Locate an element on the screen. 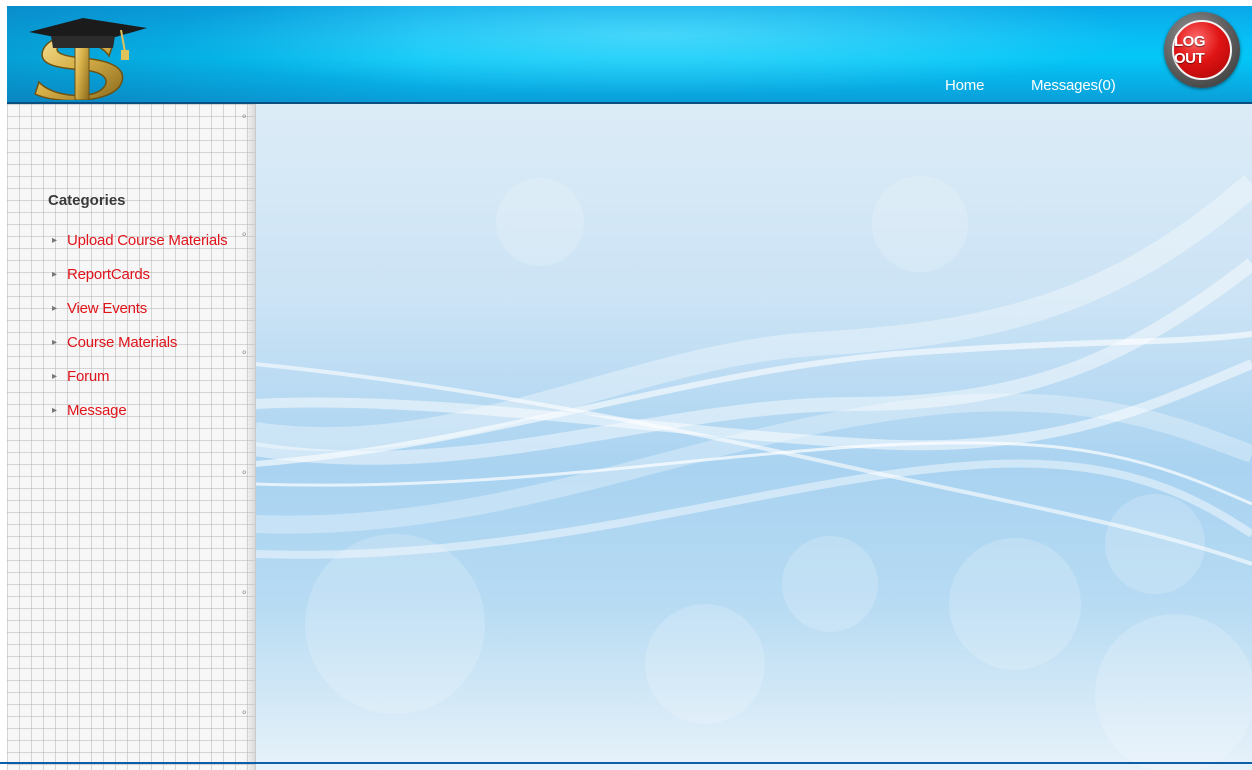 This screenshot has height=770, width=1252. logo is located at coordinates (88, 59).